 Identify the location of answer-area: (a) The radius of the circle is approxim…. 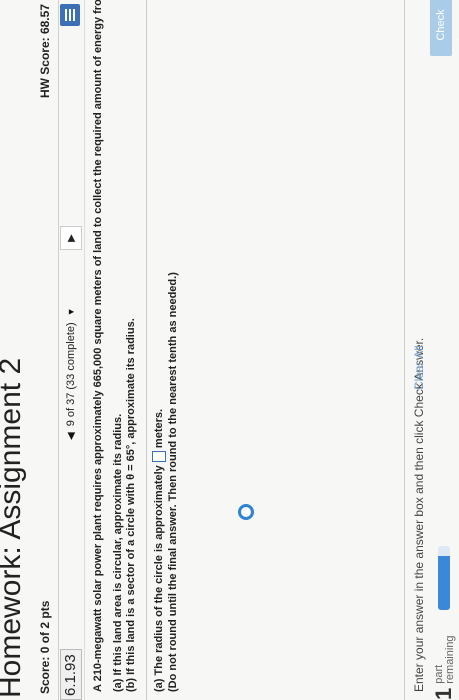
(166, 482).